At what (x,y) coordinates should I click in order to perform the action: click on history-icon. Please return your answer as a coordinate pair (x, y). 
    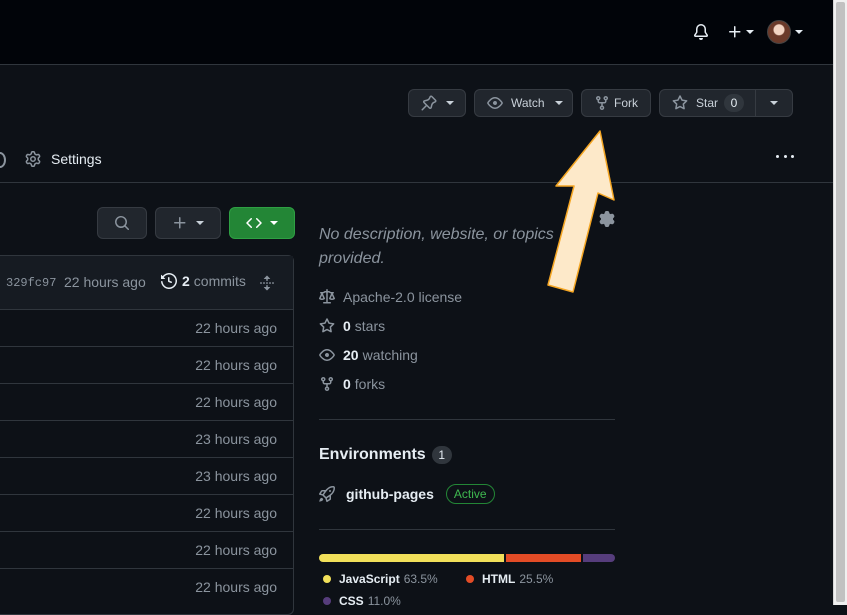
    Looking at the image, I should click on (169, 281).